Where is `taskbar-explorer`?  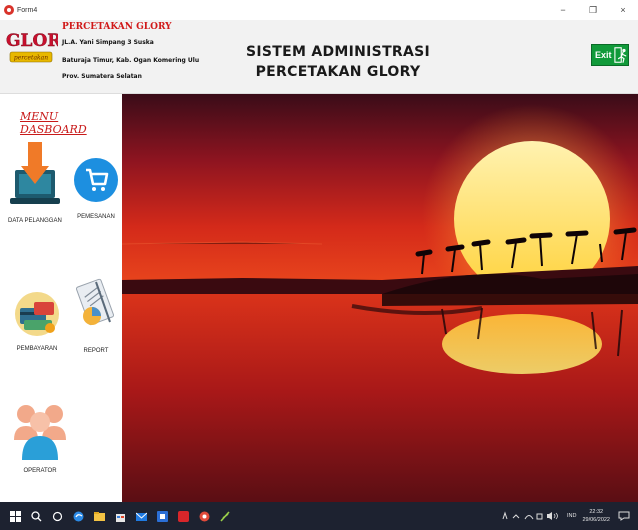
taskbar-explorer is located at coordinates (99, 516).